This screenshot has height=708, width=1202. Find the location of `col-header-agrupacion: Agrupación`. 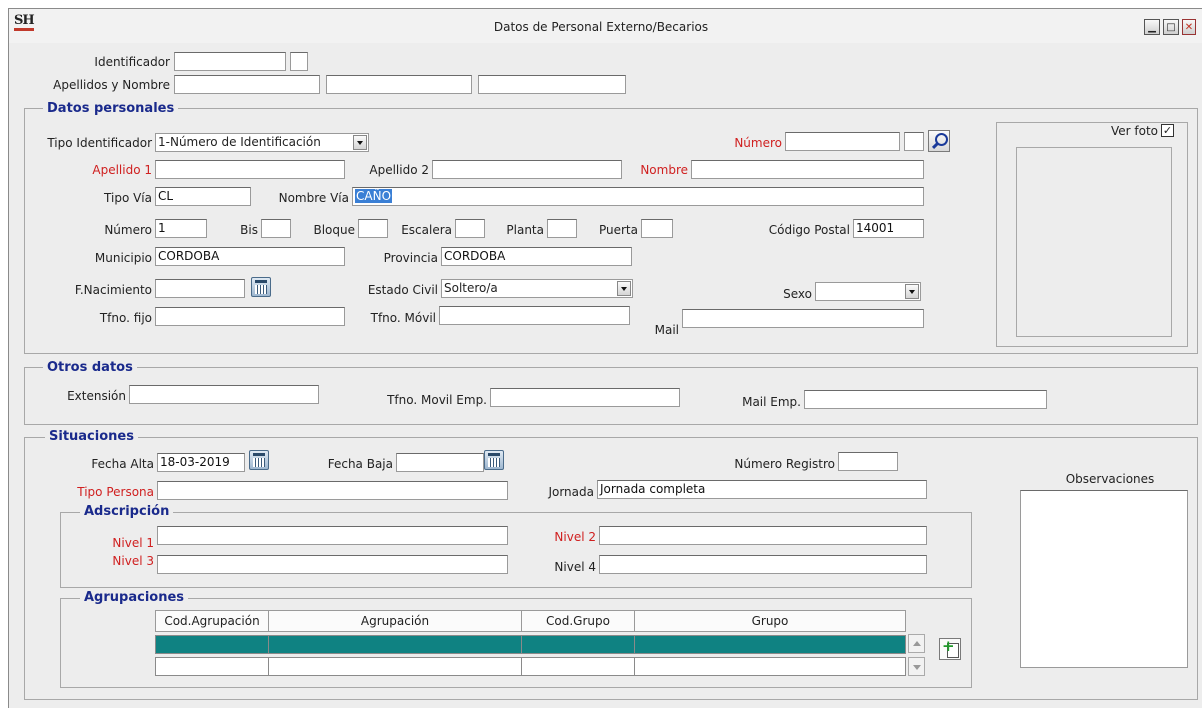

col-header-agrupacion: Agrupación is located at coordinates (395, 621).